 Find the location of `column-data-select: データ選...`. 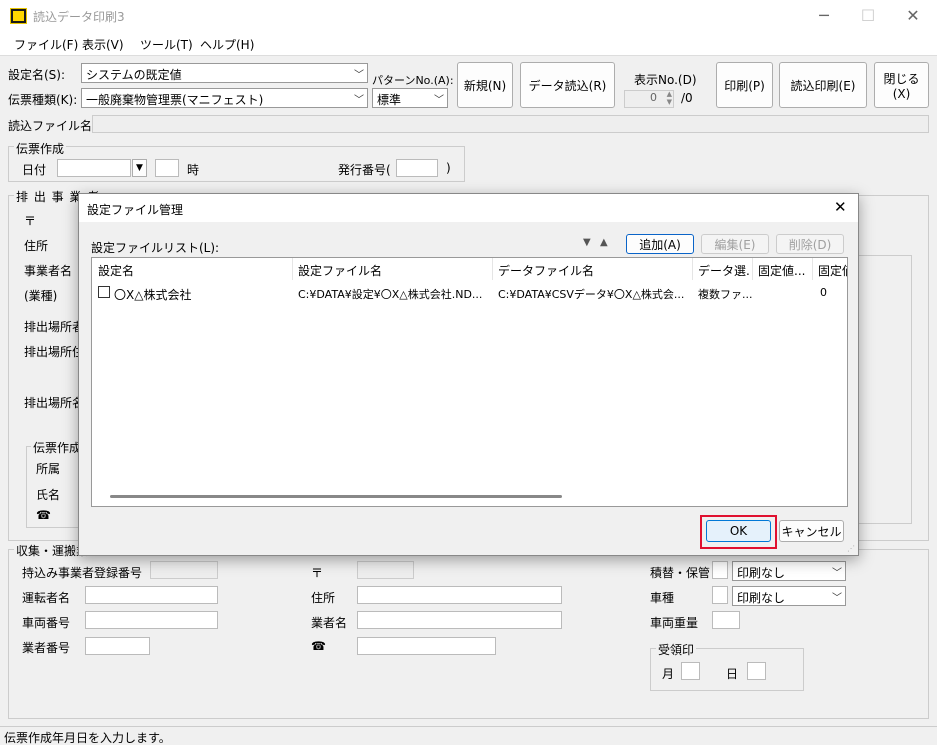

column-data-select: データ選... is located at coordinates (724, 270).